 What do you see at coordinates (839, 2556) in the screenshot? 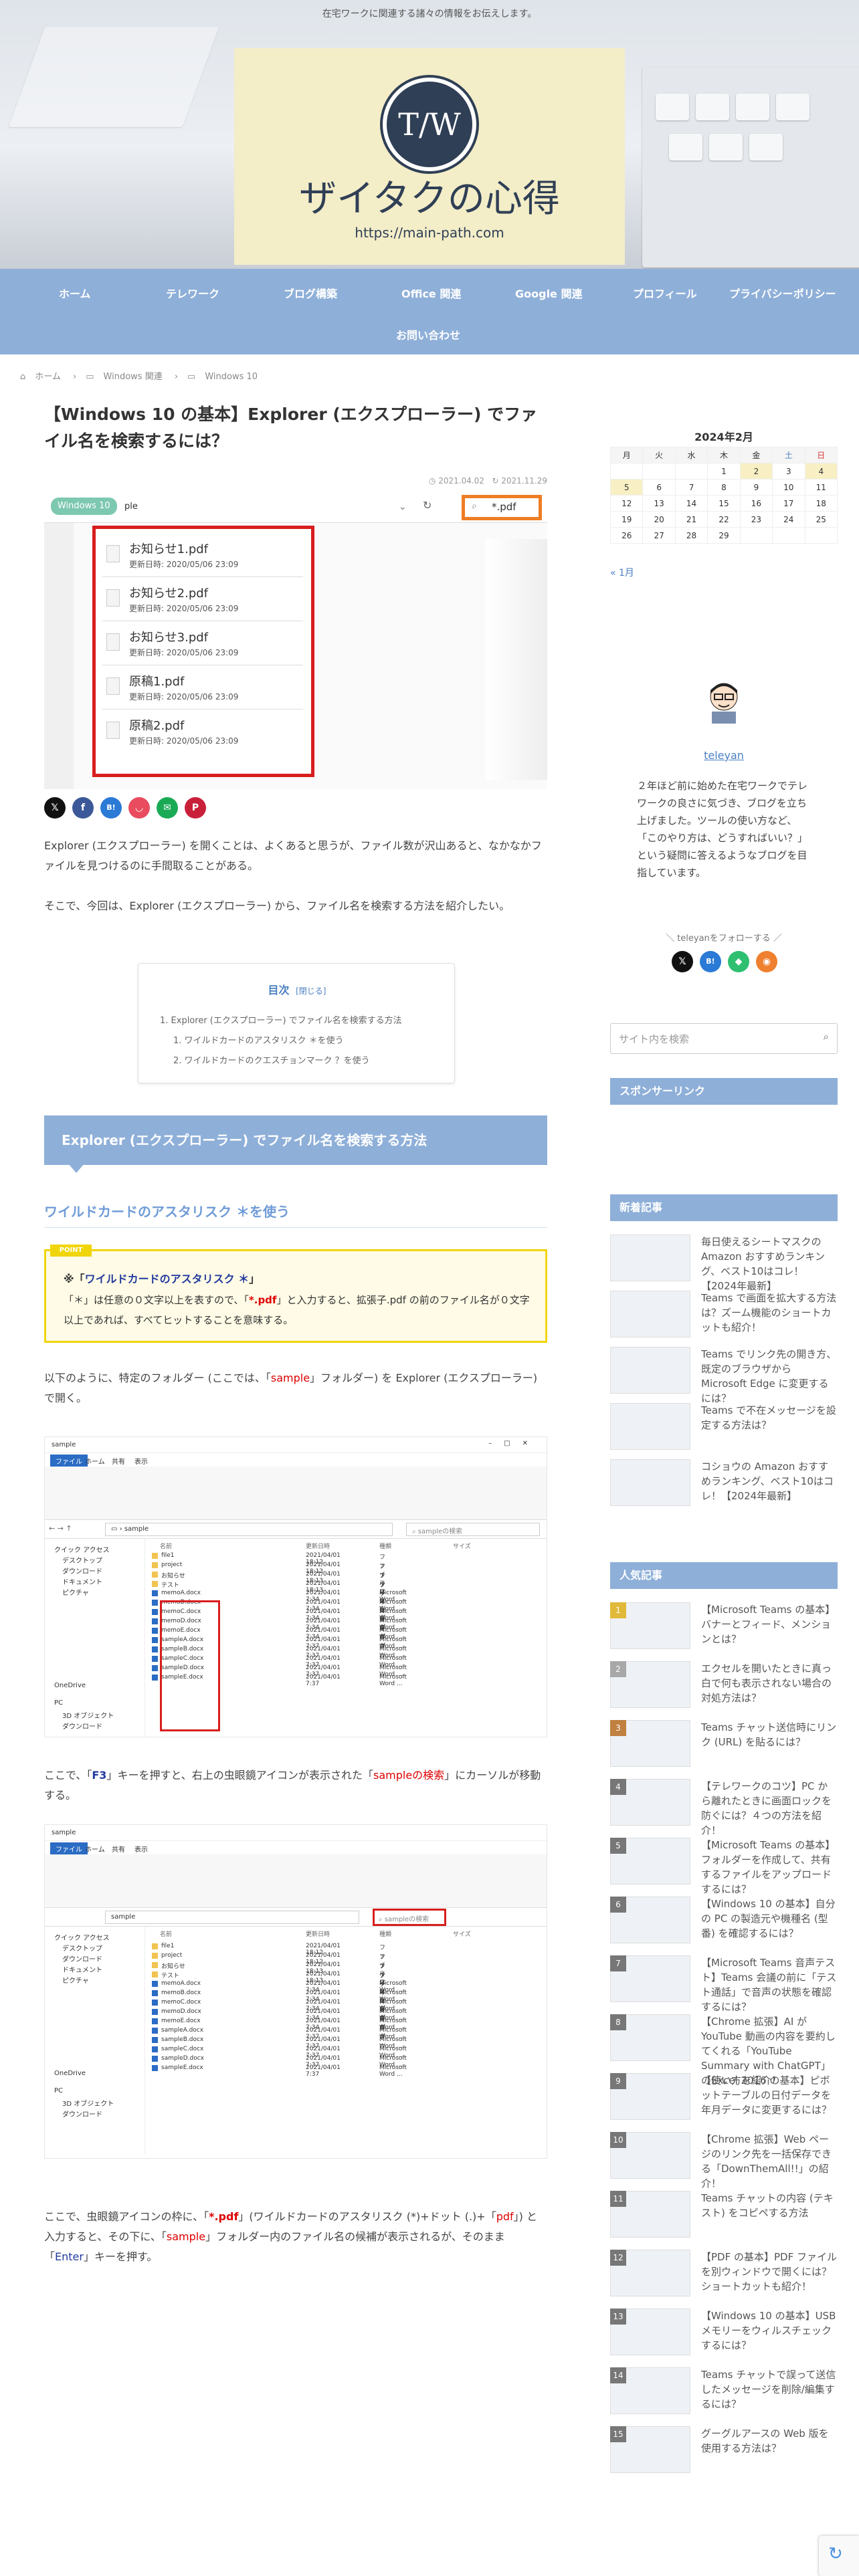
I see `recaptcha-badge: ↻` at bounding box center [839, 2556].